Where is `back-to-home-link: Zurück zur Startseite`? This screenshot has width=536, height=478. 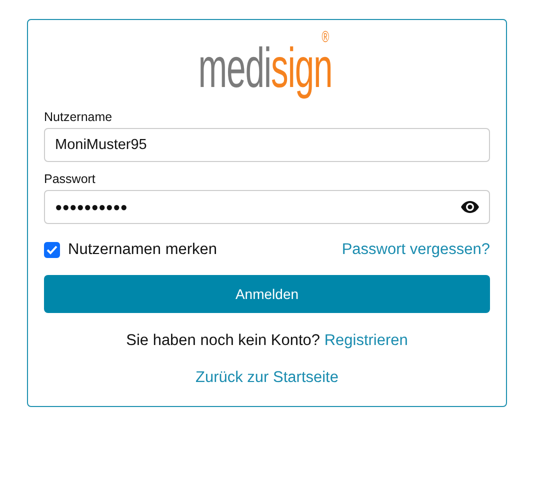 back-to-home-link: Zurück zur Startseite is located at coordinates (267, 378).